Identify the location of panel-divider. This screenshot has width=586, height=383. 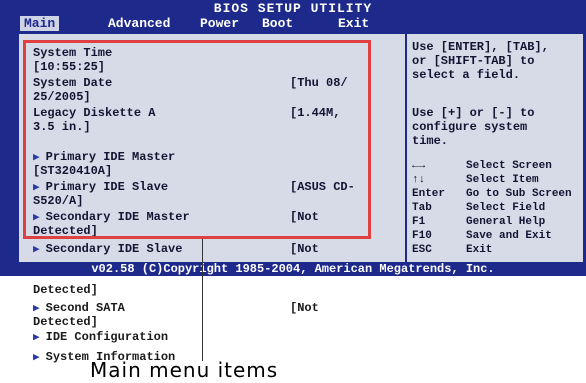
(406, 148).